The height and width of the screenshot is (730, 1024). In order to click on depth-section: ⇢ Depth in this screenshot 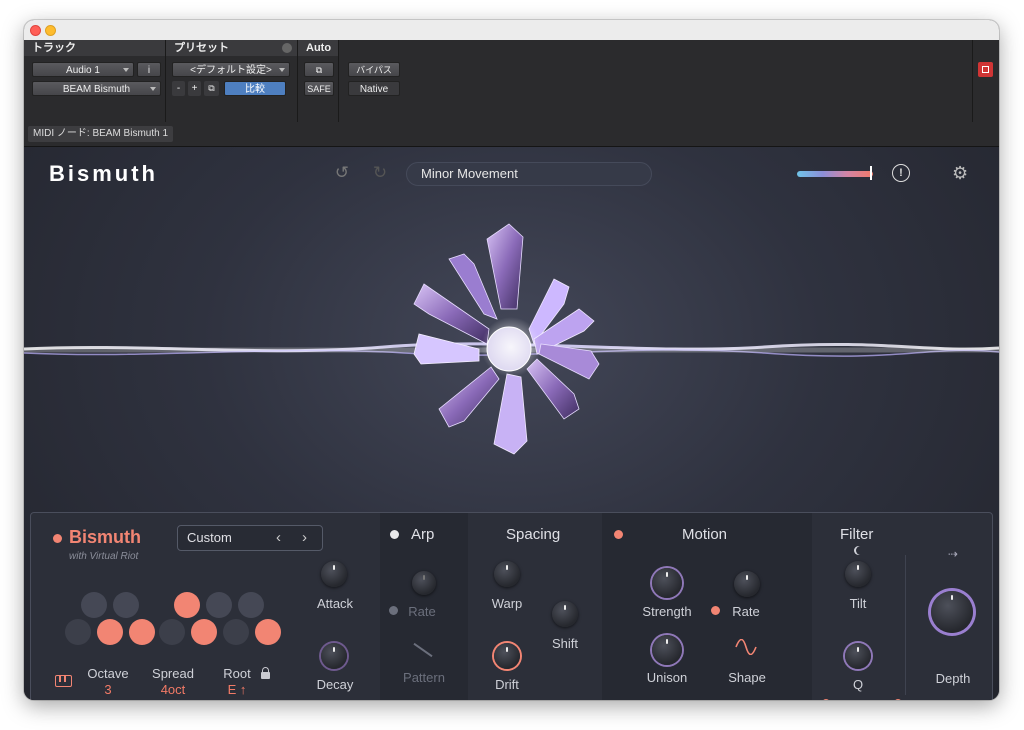, I will do `click(952, 606)`.